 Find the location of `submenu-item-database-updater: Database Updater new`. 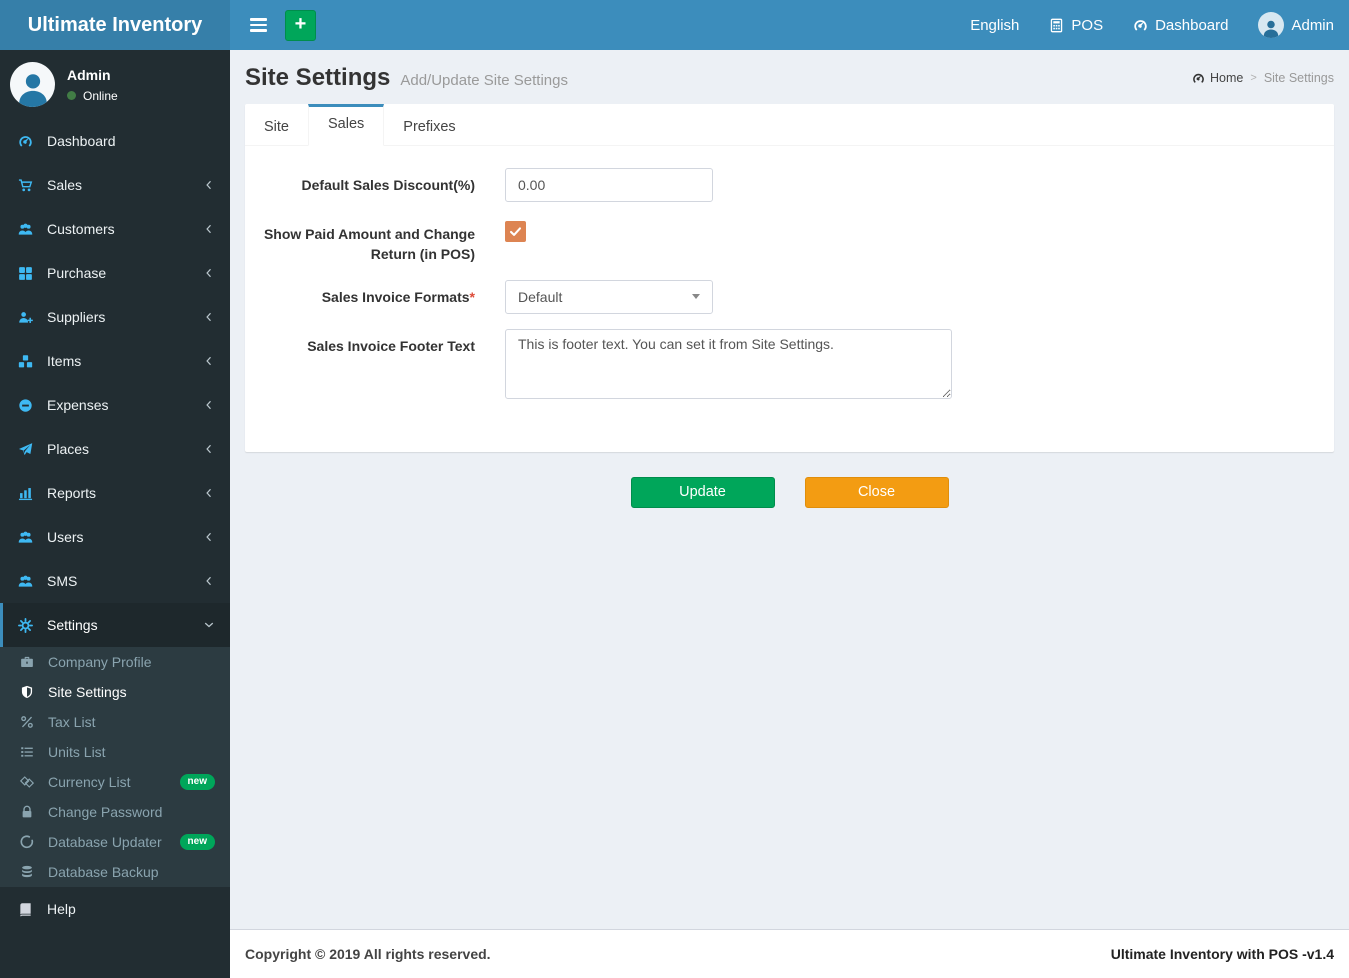

submenu-item-database-updater: Database Updater new is located at coordinates (115, 842).